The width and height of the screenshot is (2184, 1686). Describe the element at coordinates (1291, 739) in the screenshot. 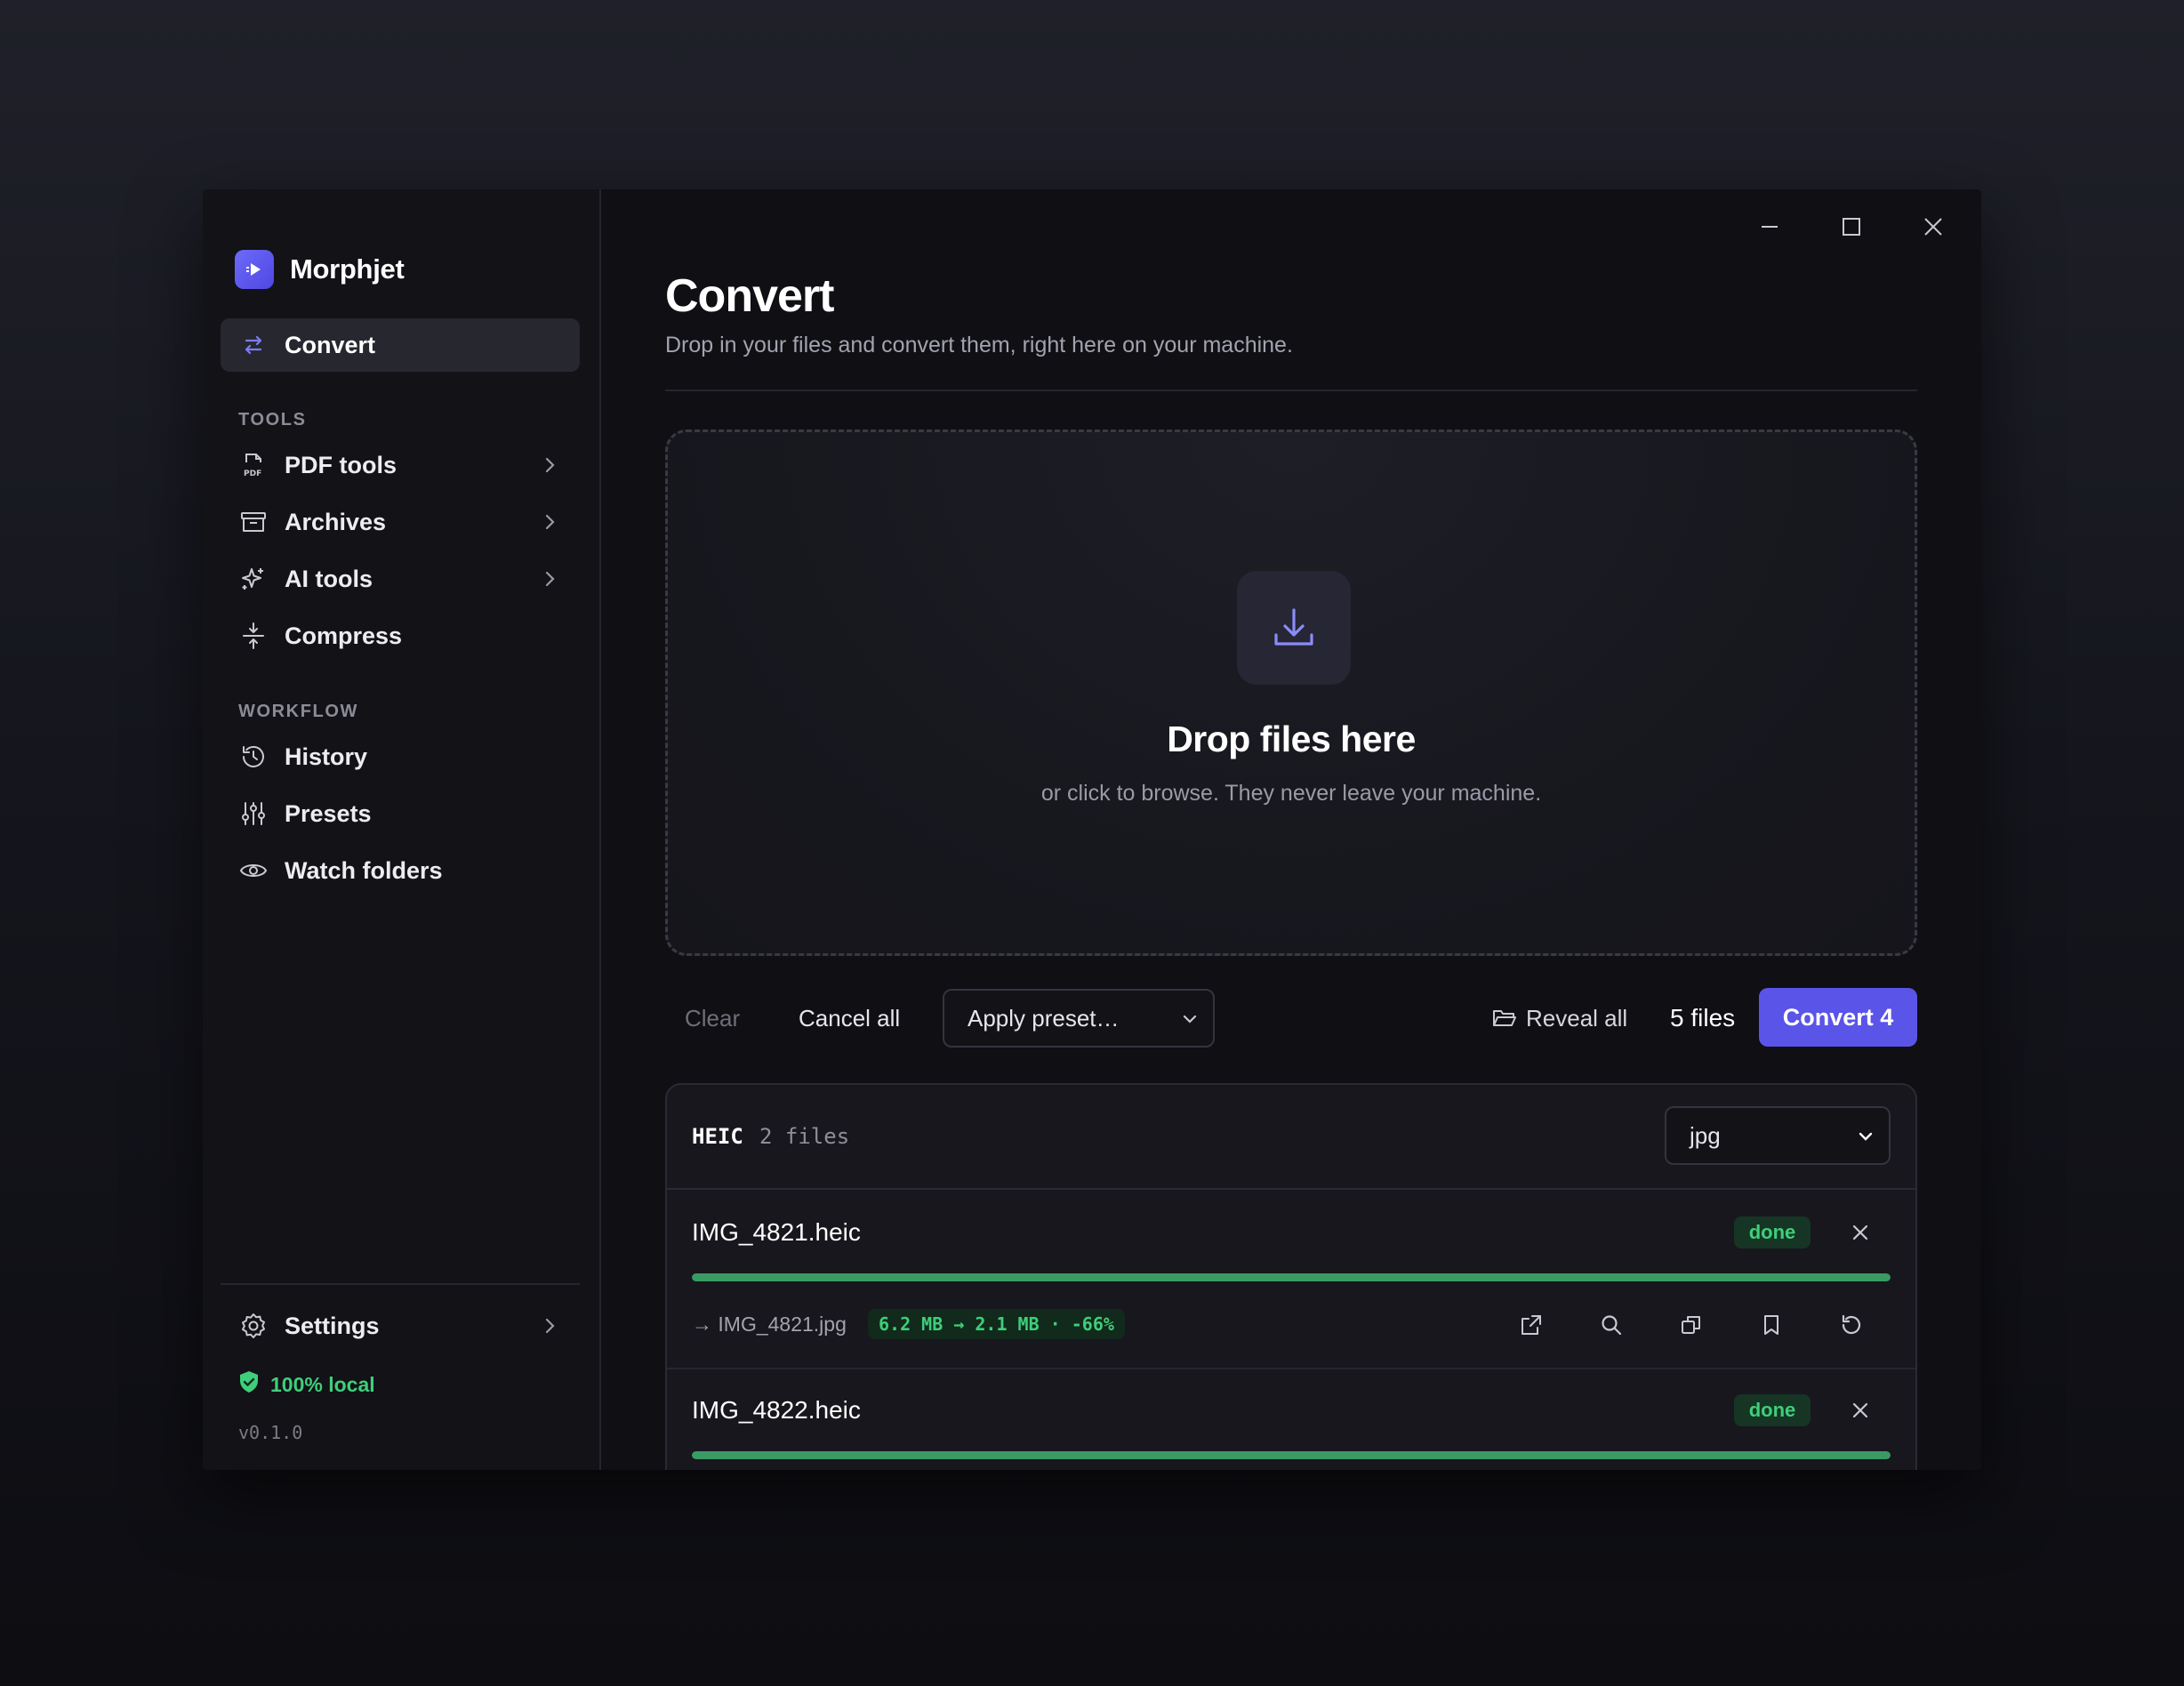

I see `dropzone-title: Drop files here` at that location.